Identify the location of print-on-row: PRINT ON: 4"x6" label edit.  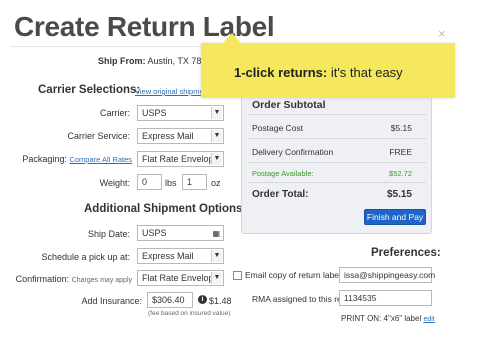
(388, 318).